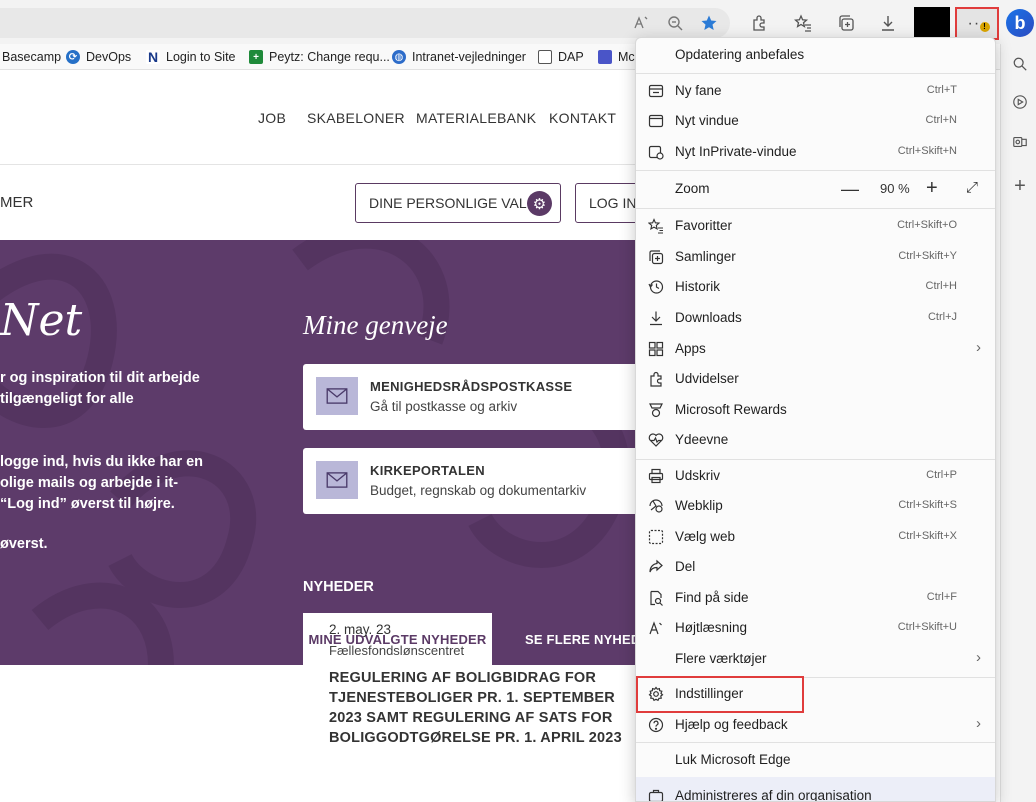 This screenshot has width=1036, height=802. I want to click on menu-apps: Apps ›, so click(815, 349).